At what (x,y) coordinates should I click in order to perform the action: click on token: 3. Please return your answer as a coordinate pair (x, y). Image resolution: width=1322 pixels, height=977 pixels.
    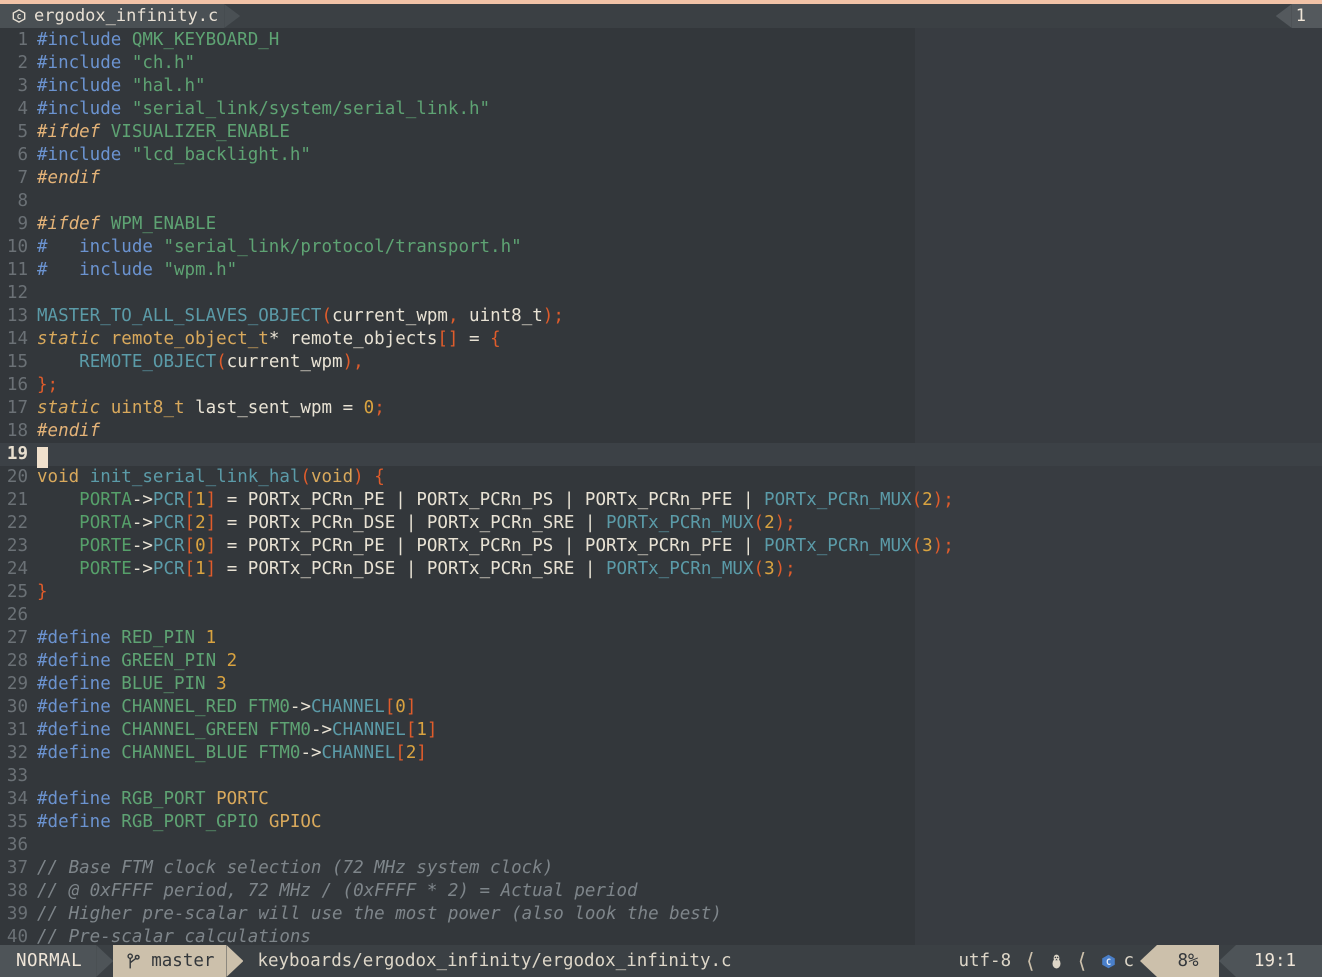
    Looking at the image, I should click on (221, 684).